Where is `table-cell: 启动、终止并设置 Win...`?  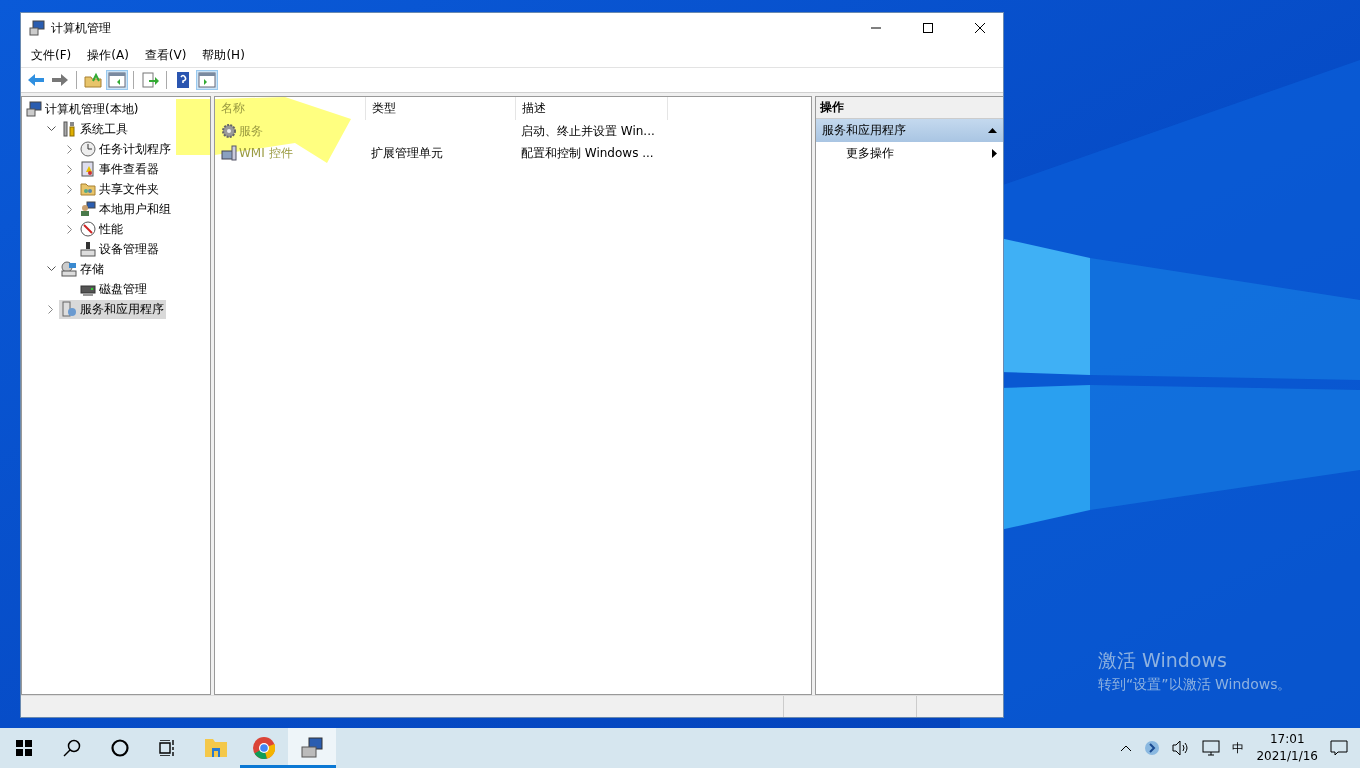 table-cell: 启动、终止并设置 Win... is located at coordinates (588, 130).